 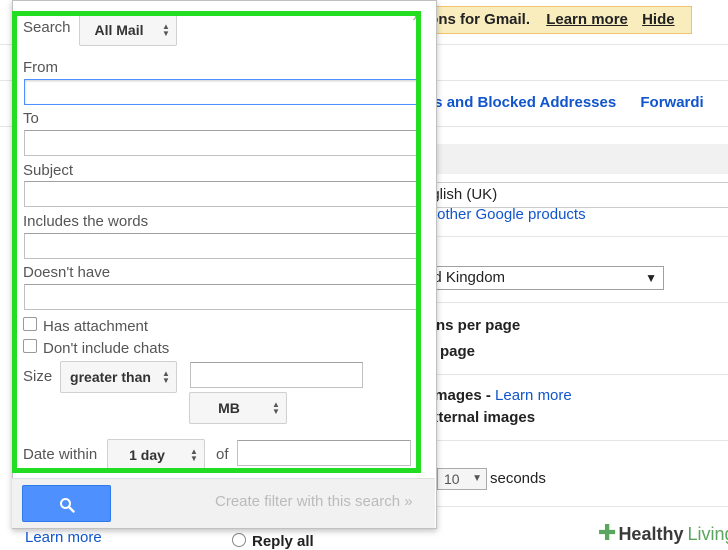 I want to click on settings-tabs: ers and Blocked Addresses Forwardi, so click(x=572, y=102).